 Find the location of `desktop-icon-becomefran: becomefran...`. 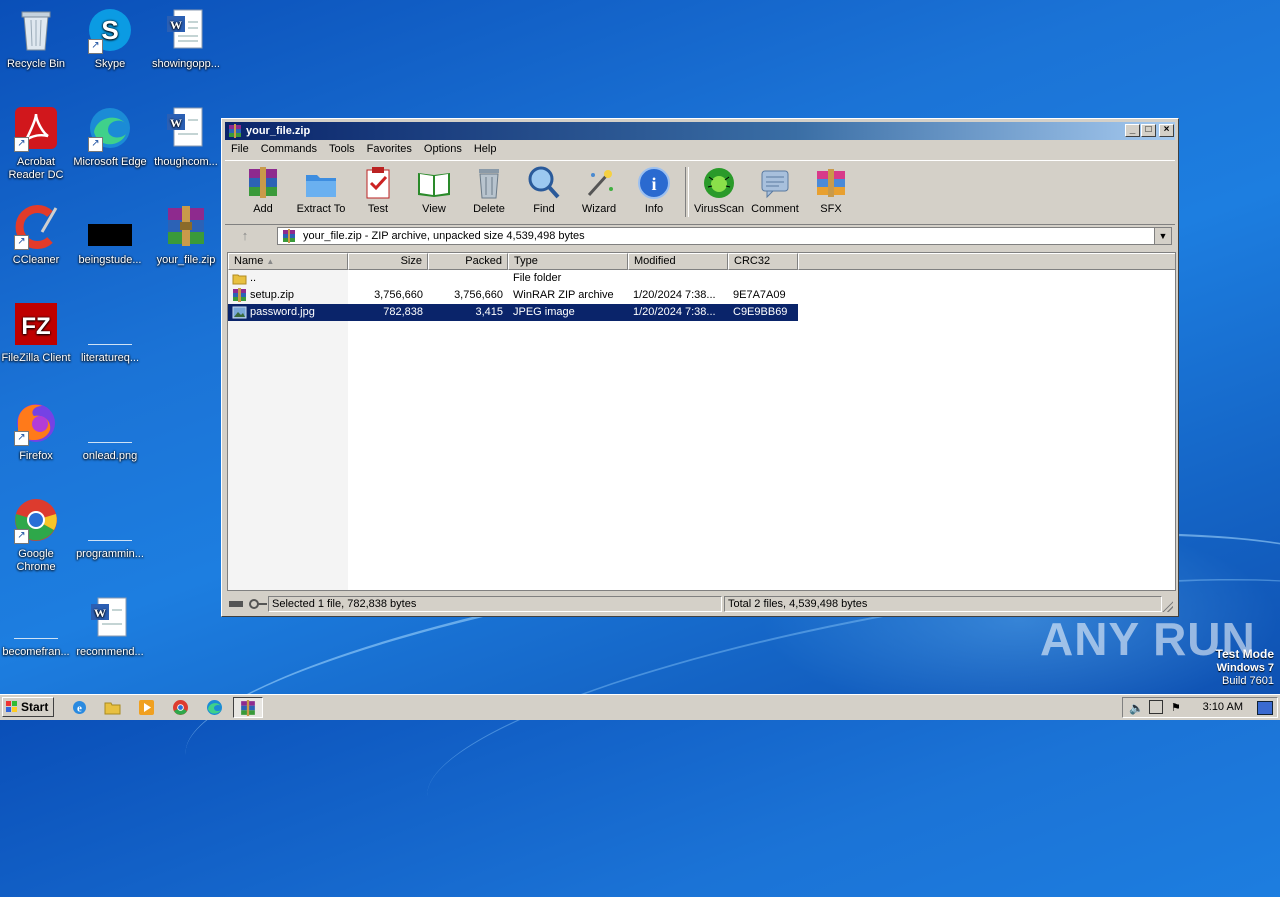

desktop-icon-becomefran: becomefran... is located at coordinates (37, 626).